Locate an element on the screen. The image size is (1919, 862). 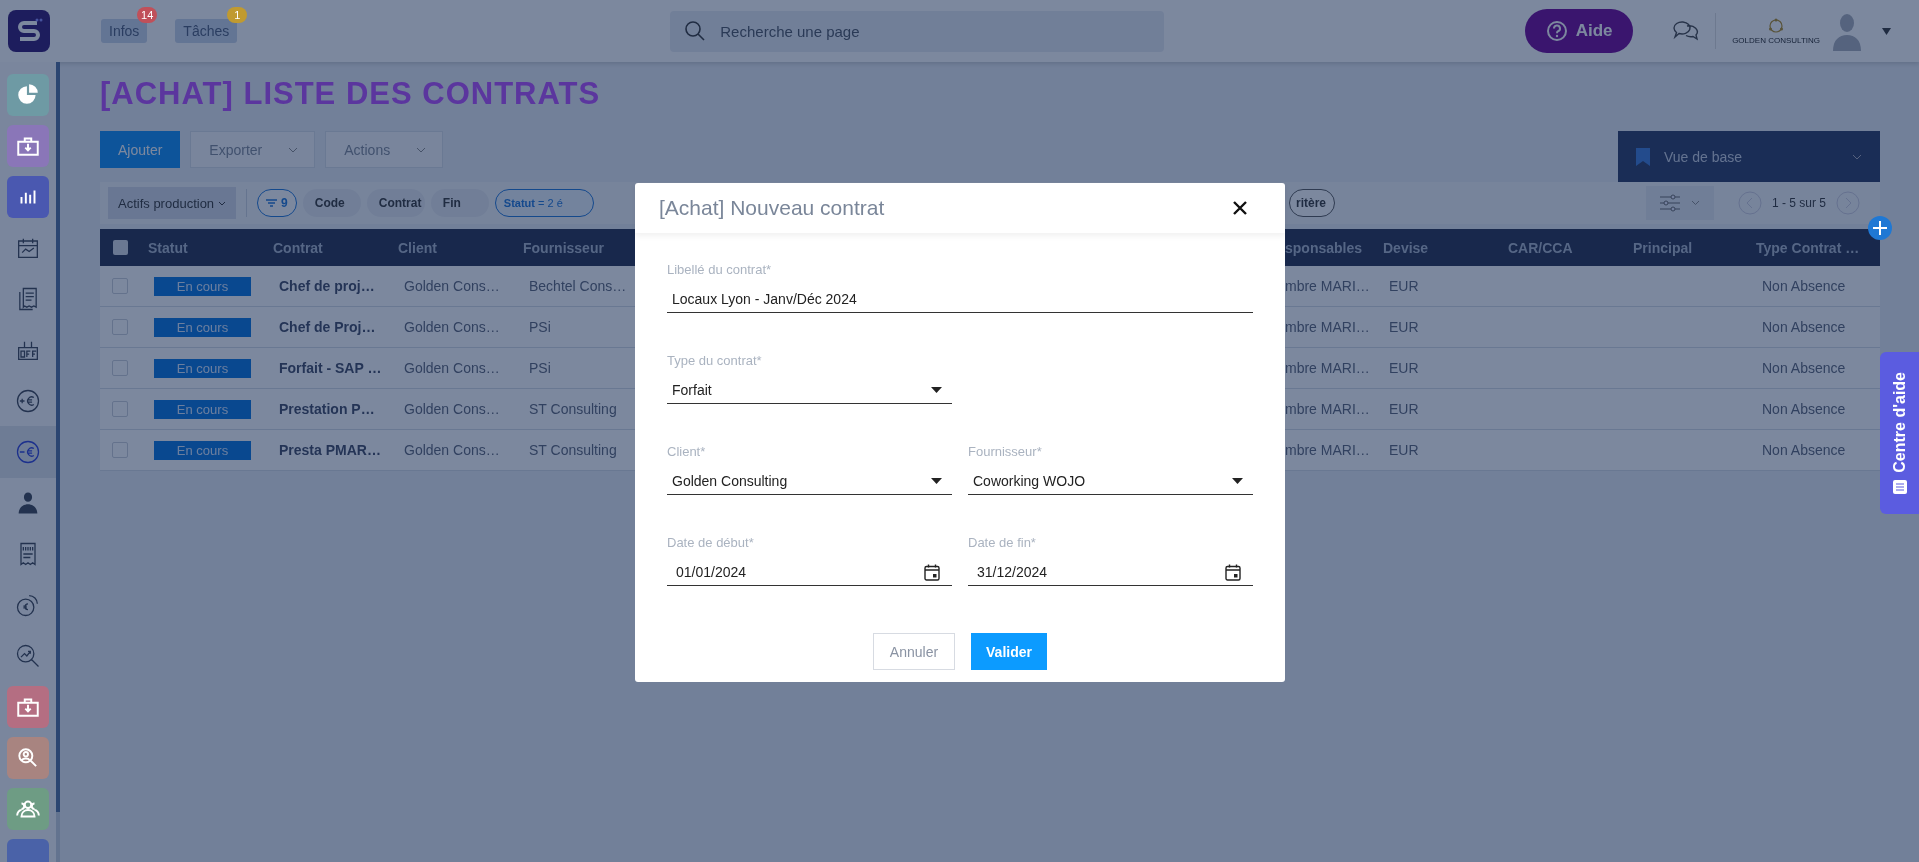
field-label: Date de début* is located at coordinates (711, 542).